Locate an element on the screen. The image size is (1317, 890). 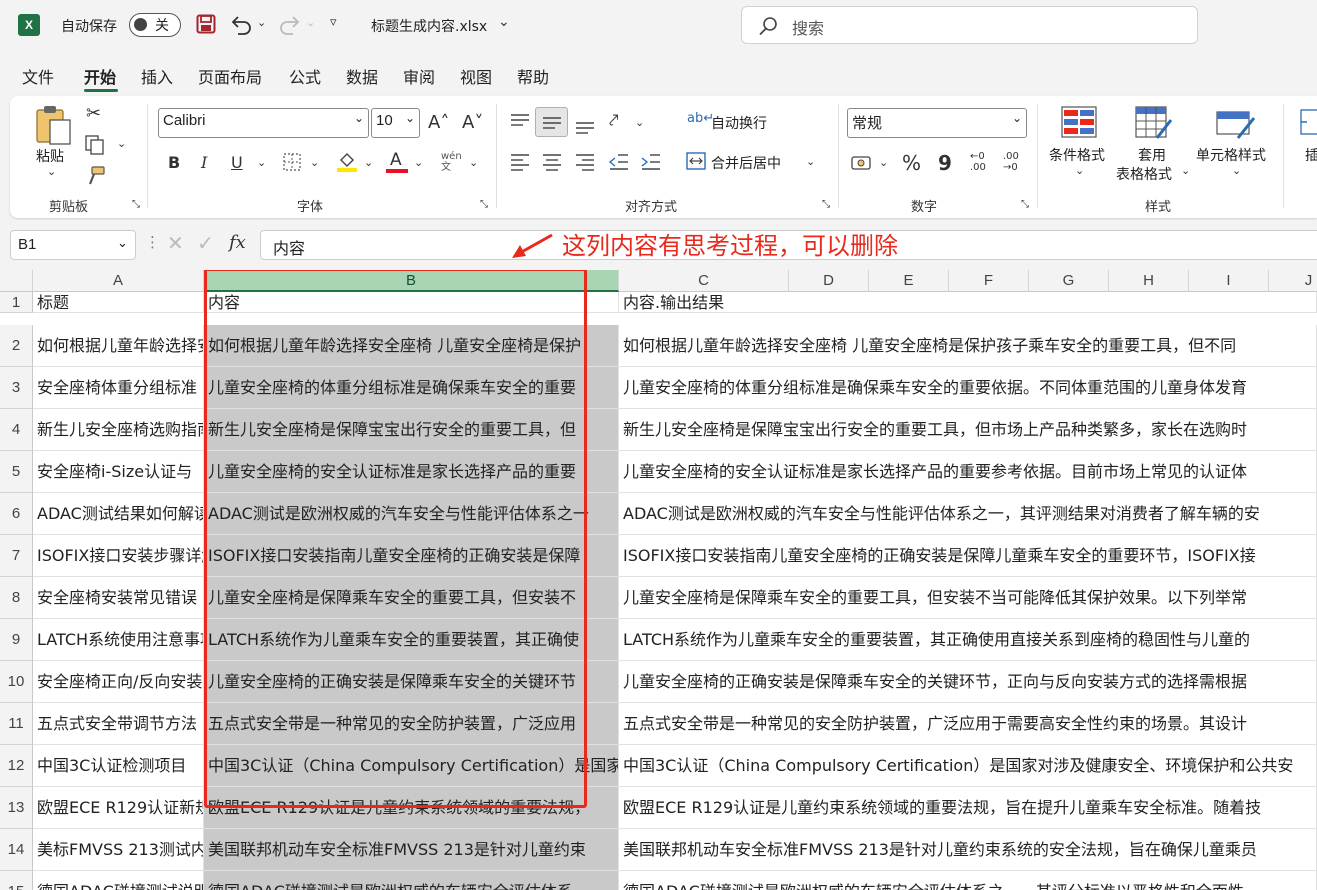
copy-dropdown-icon: ⌄ is located at coordinates (121, 143).